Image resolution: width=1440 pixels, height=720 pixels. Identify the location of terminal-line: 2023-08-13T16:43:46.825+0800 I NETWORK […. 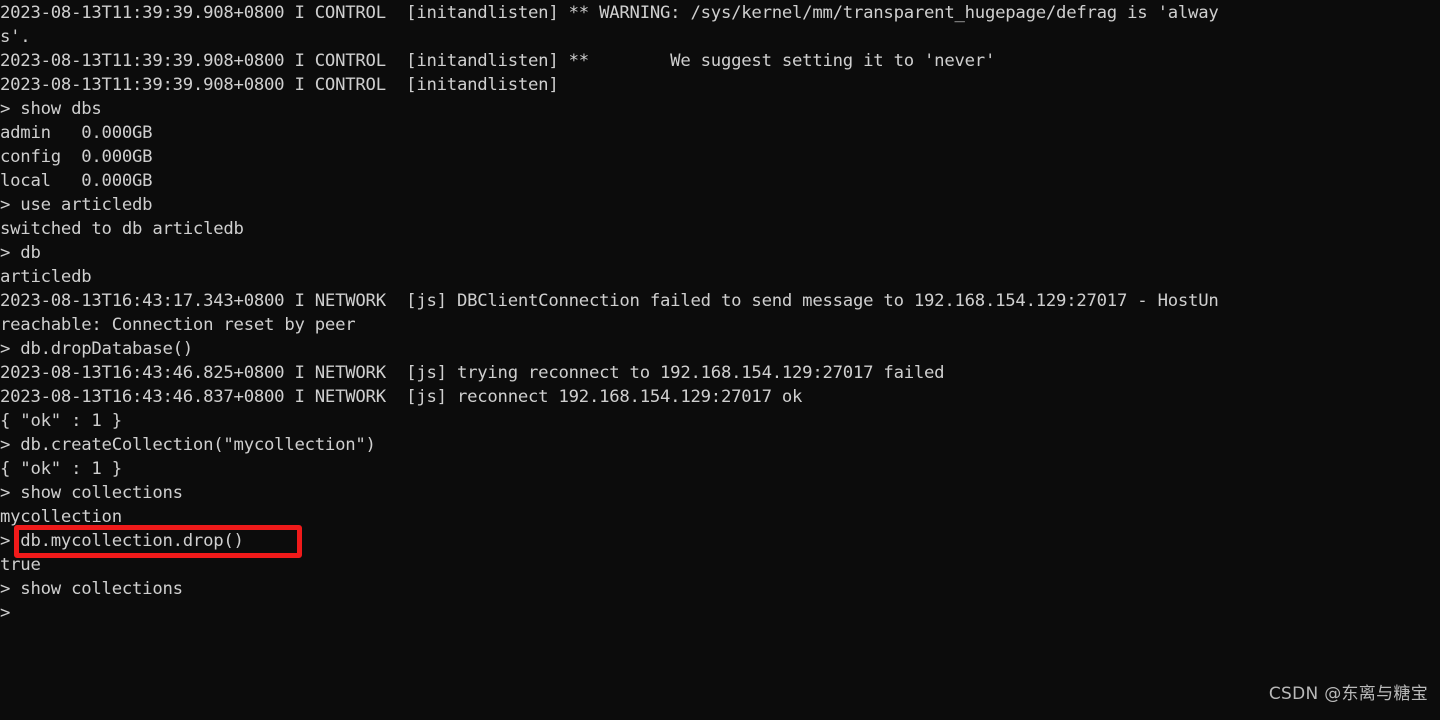
(472, 373).